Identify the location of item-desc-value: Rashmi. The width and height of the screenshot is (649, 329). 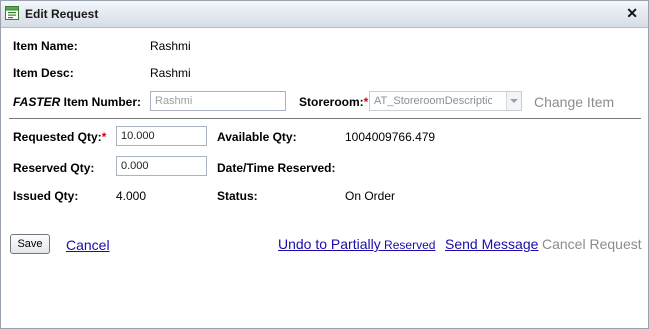
(170, 73).